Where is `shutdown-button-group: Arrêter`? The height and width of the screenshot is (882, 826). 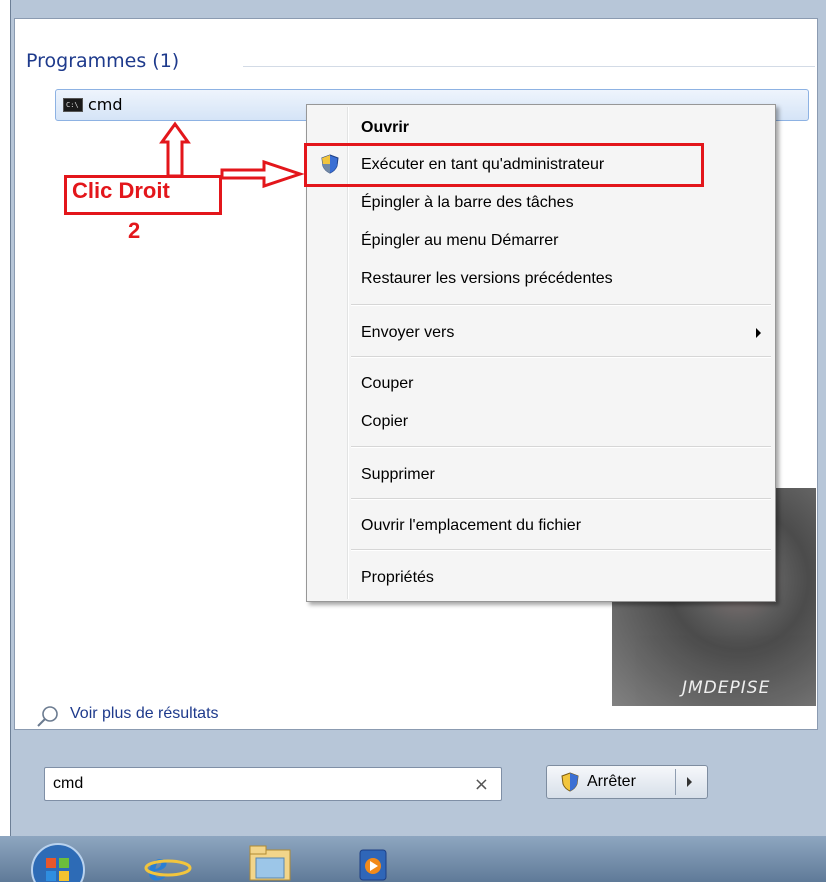 shutdown-button-group: Arrêter is located at coordinates (627, 782).